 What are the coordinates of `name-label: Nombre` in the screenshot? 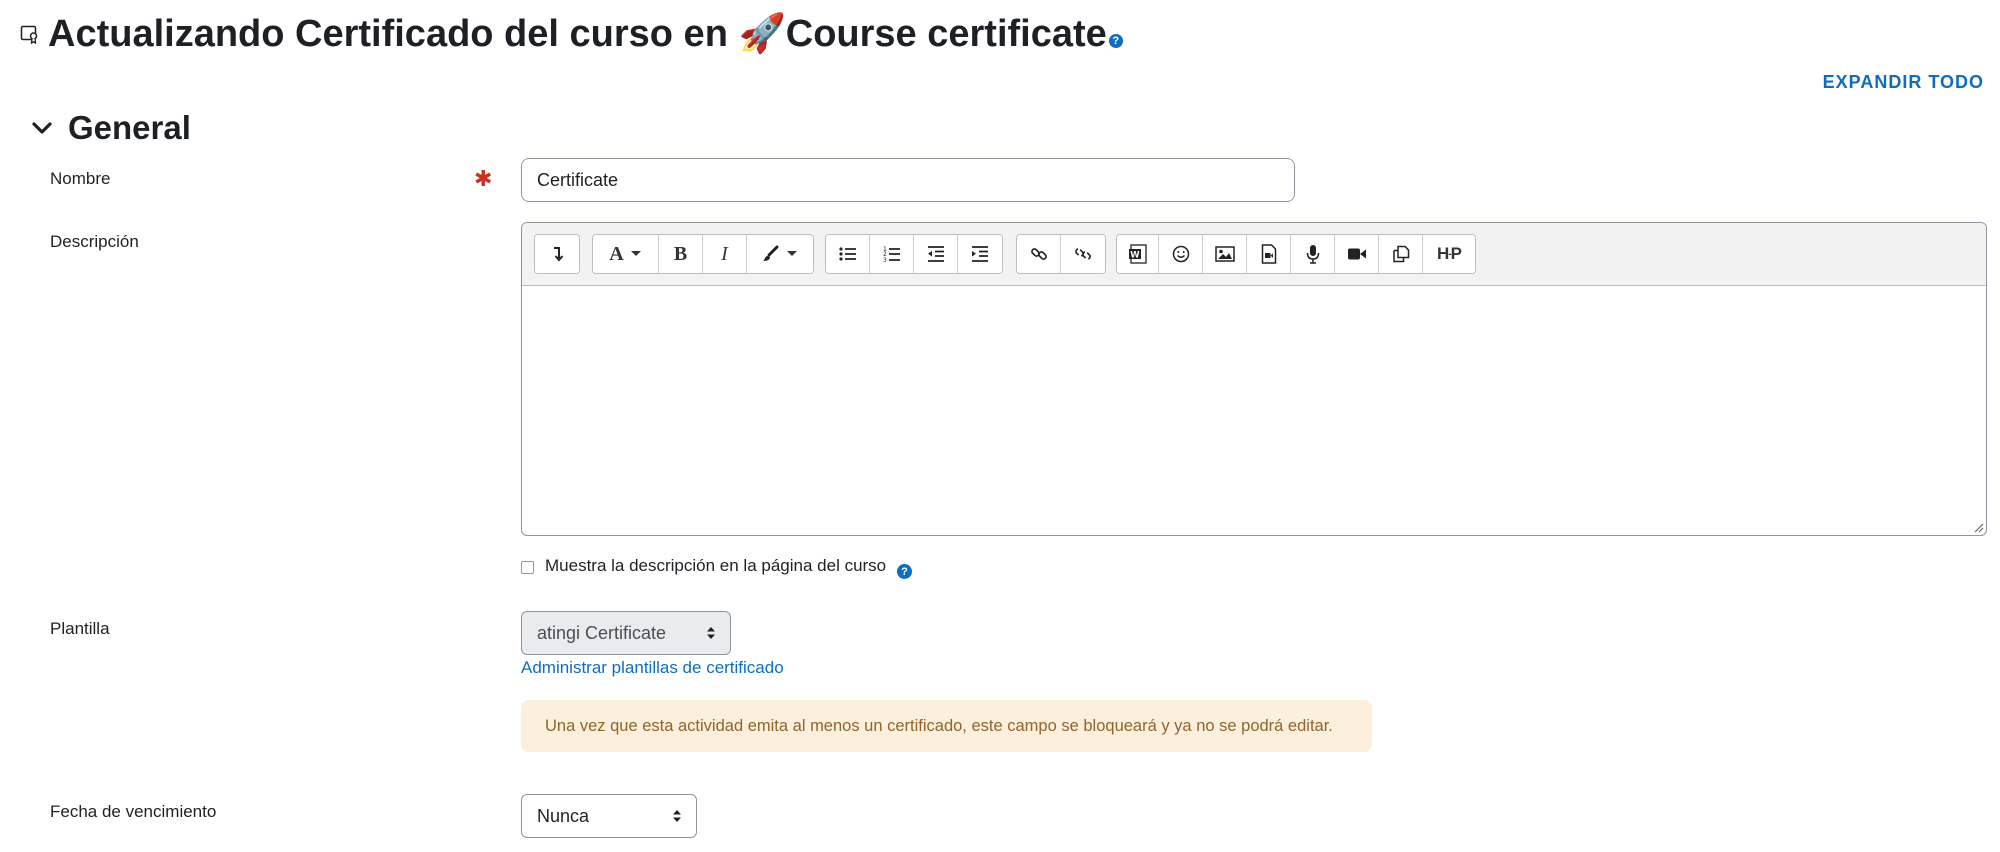 It's located at (80, 178).